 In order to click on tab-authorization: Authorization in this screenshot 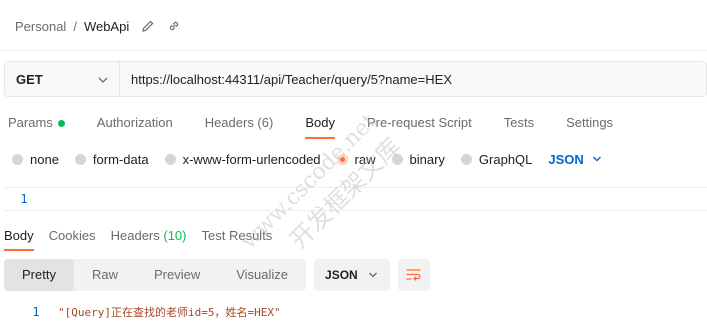, I will do `click(135, 126)`.